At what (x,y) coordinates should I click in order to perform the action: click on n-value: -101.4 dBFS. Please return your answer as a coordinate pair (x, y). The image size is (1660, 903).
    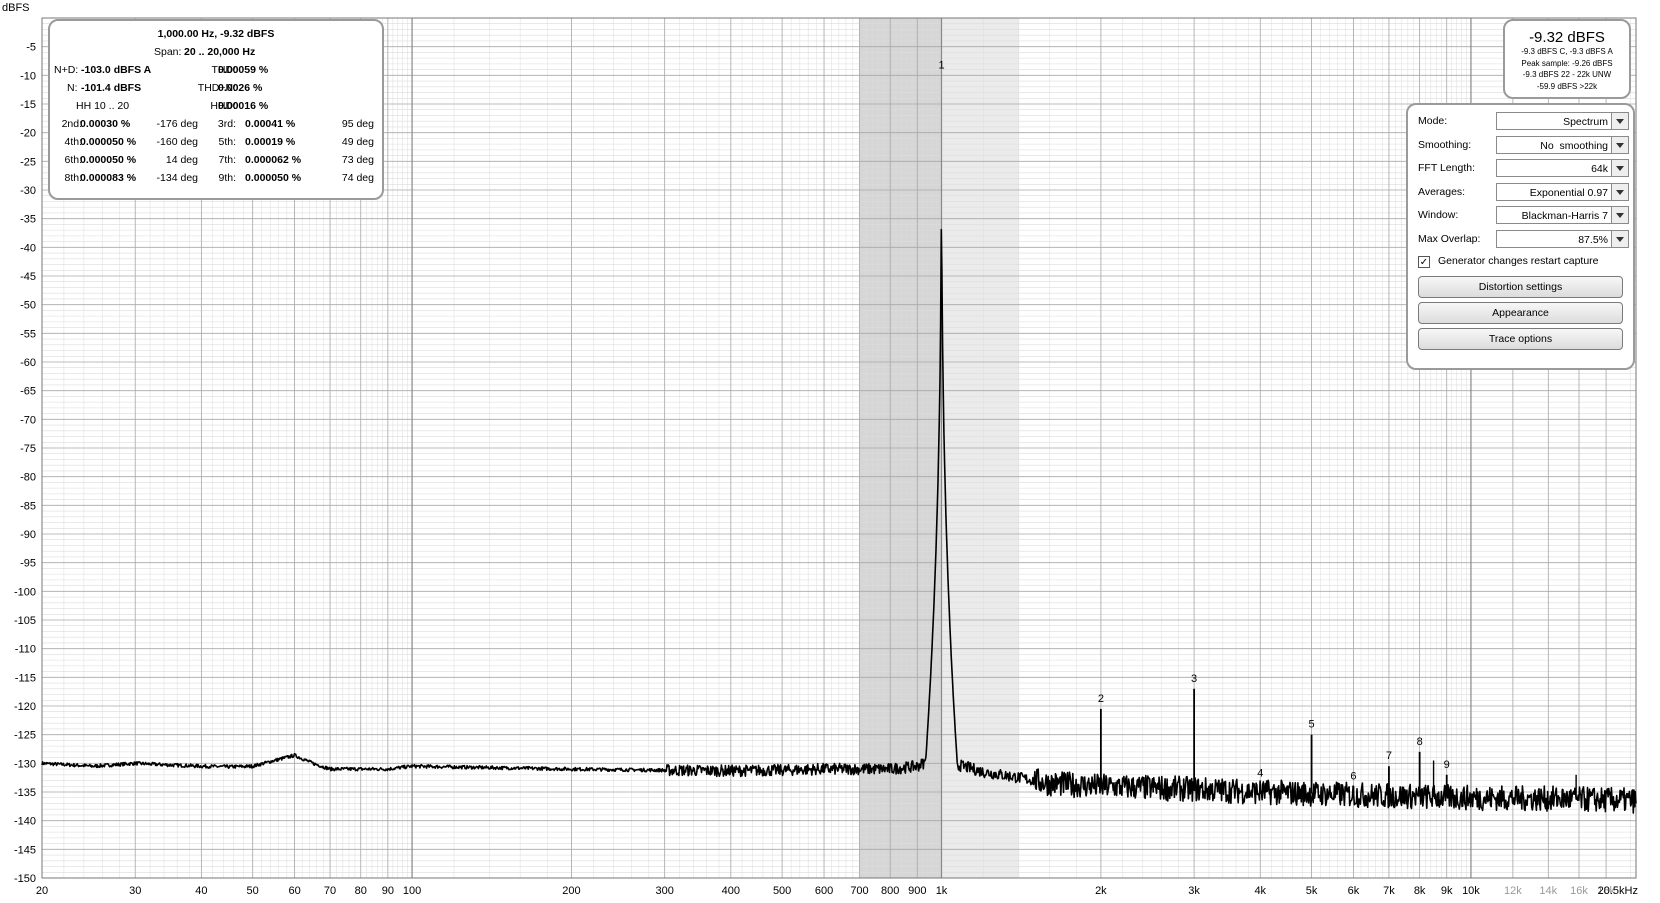
    Looking at the image, I should click on (111, 88).